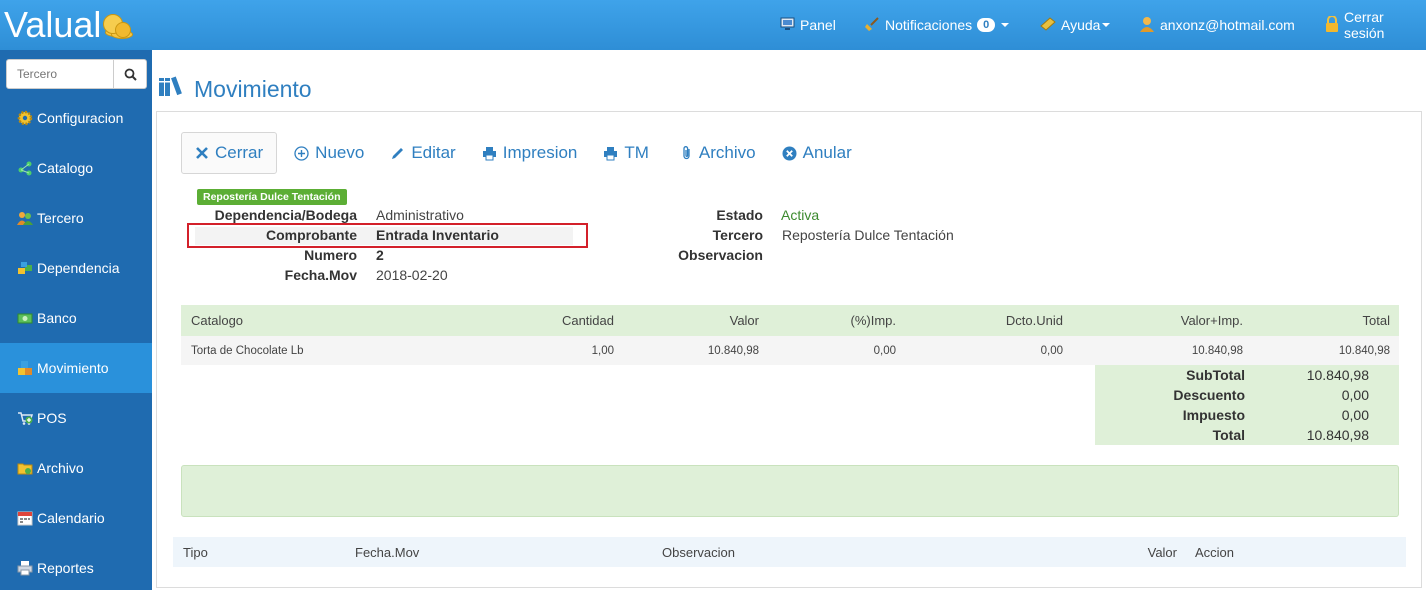  What do you see at coordinates (1247, 415) in the screenshot?
I see `impuesto-row: Impuesto 0,00` at bounding box center [1247, 415].